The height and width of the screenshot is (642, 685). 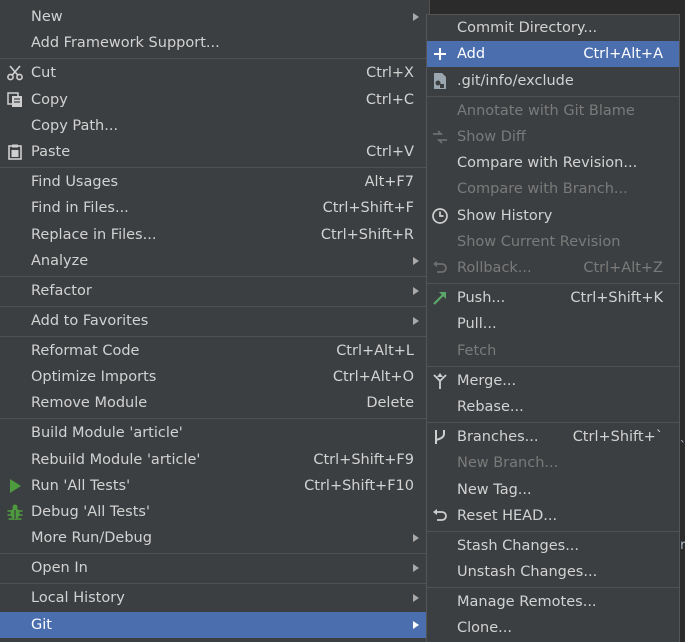 I want to click on menu-item-label: Git, so click(x=41, y=625).